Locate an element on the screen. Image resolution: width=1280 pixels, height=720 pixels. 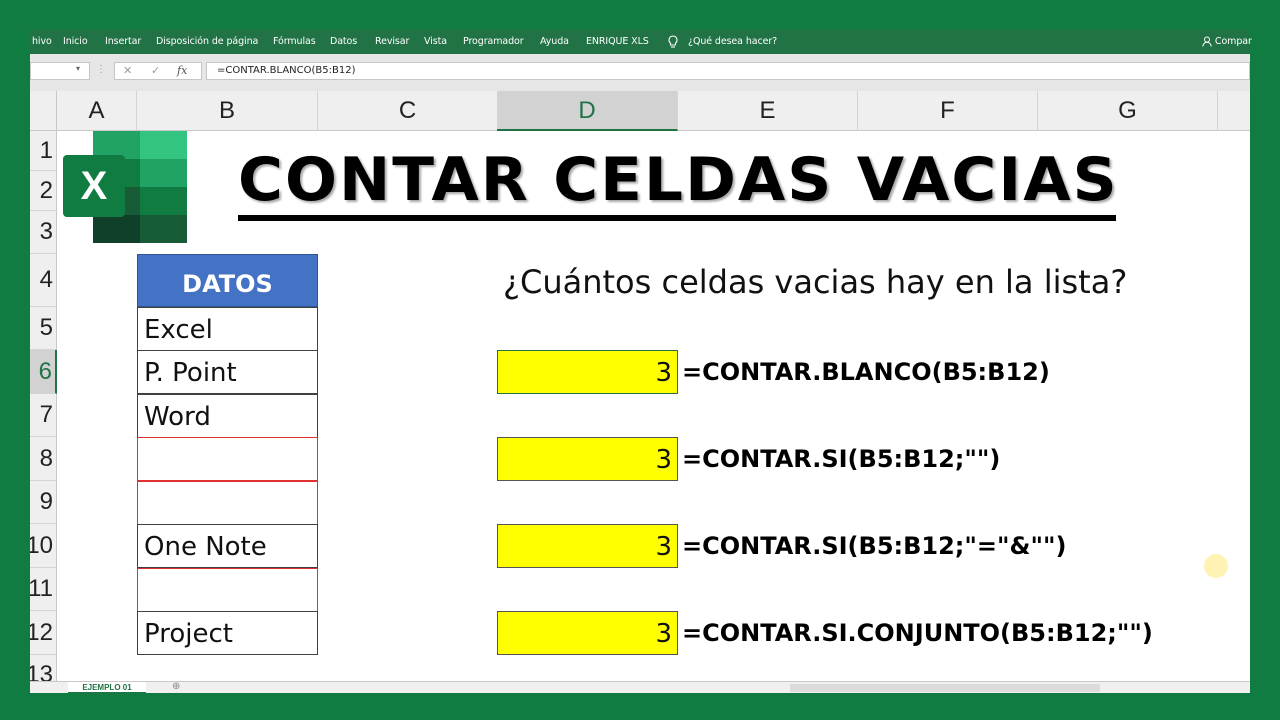
result-cell-d8: 3 is located at coordinates (587, 459).